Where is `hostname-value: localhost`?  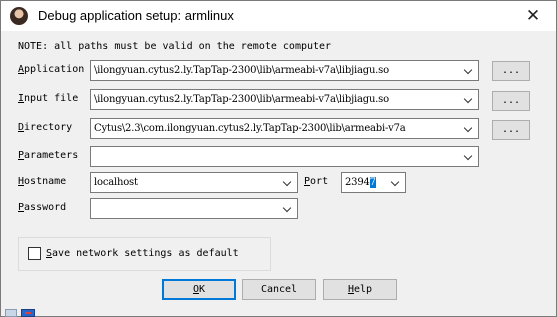
hostname-value: localhost is located at coordinates (116, 182).